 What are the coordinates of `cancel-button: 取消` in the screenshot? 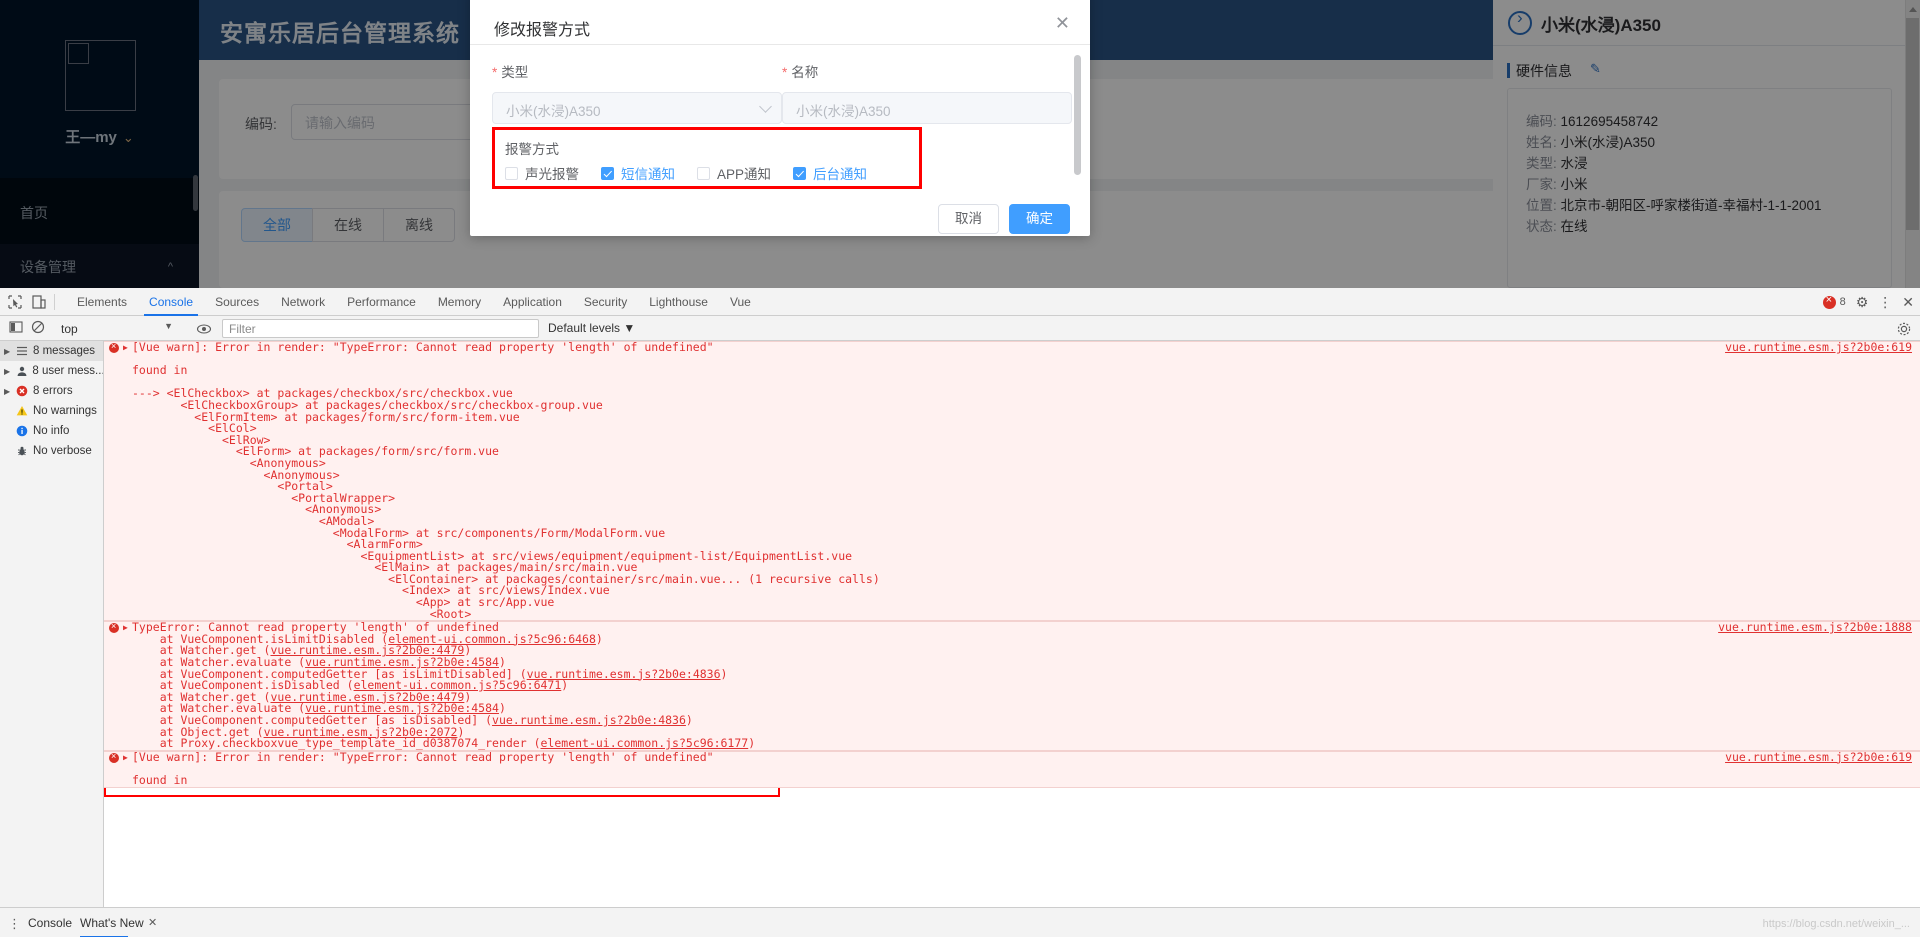 It's located at (968, 219).